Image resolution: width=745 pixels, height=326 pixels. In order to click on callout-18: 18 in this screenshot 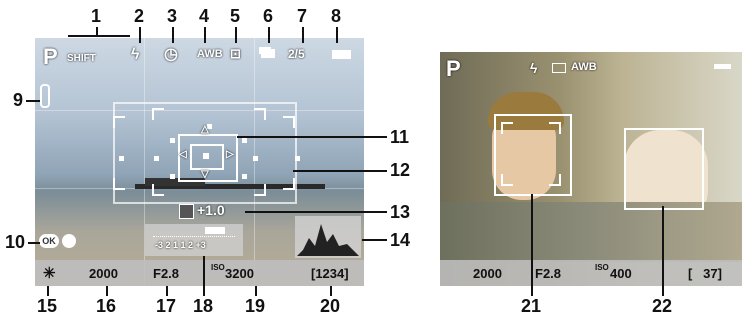, I will do `click(203, 306)`.